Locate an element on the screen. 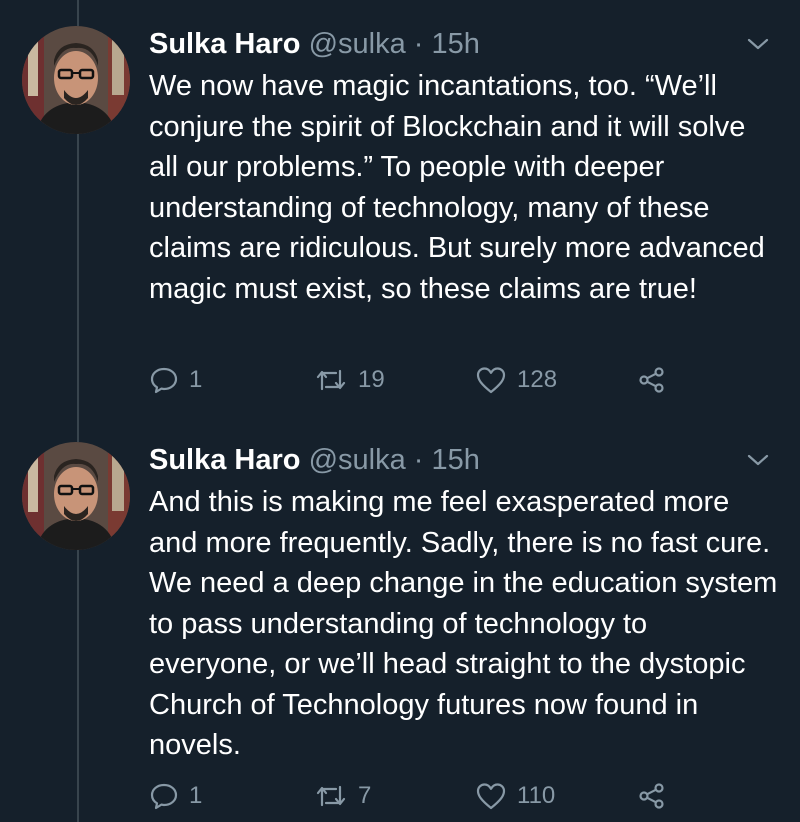 The image size is (800, 822). like-button: 110 is located at coordinates (515, 796).